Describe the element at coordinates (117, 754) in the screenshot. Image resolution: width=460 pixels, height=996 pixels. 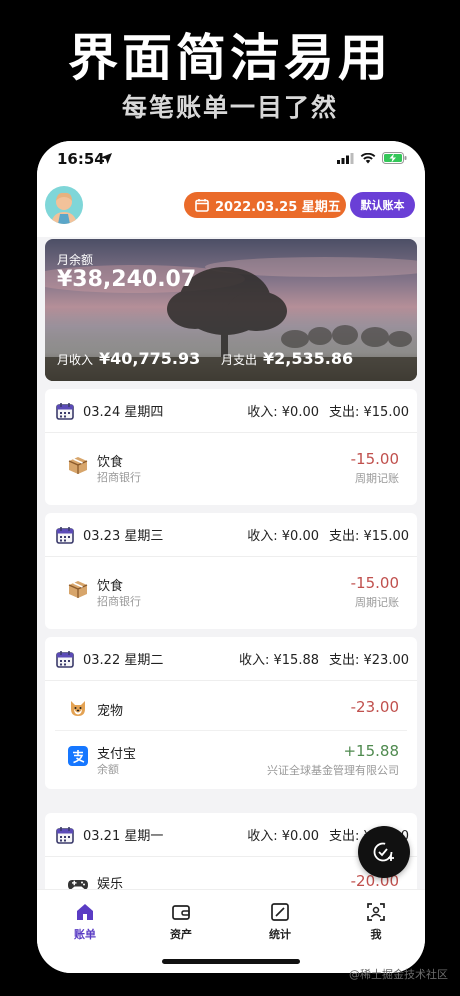
I see `transaction-category: 支付宝` at that location.